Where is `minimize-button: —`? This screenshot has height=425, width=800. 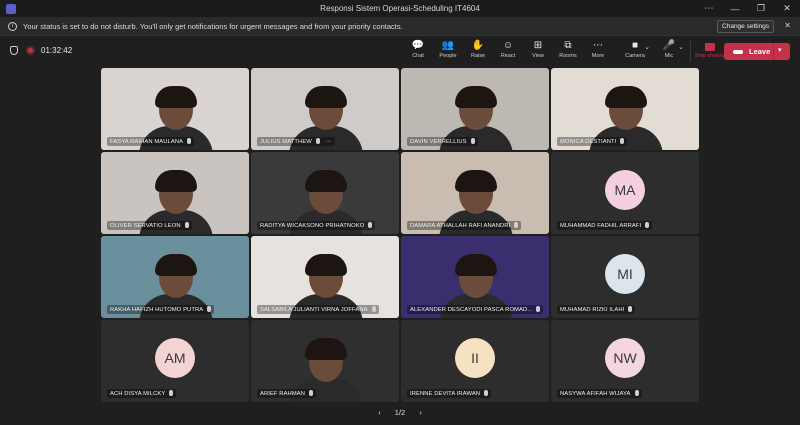
minimize-button: — is located at coordinates (735, 8).